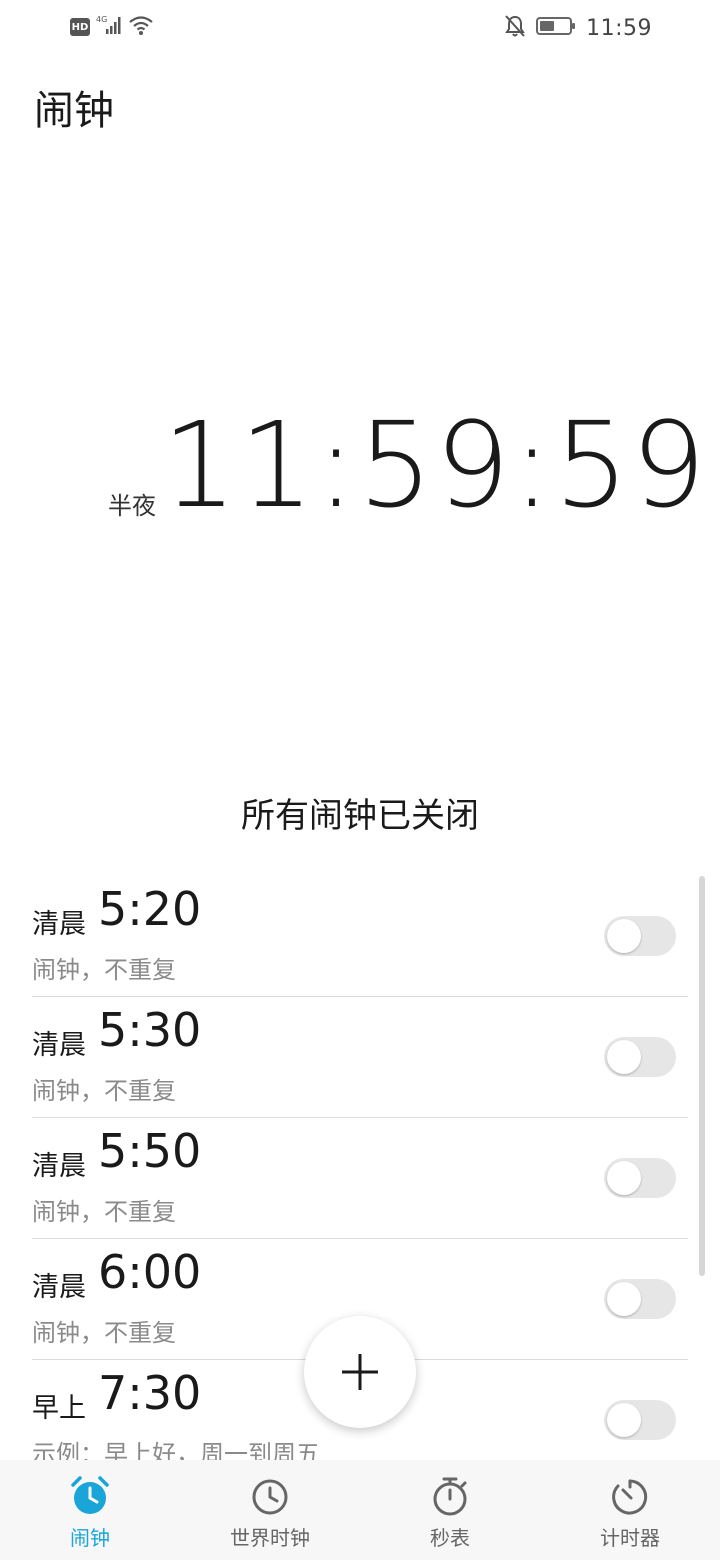  What do you see at coordinates (360, 1178) in the screenshot?
I see `alarm-item: 清晨 5:50 闹钟，不重复` at bounding box center [360, 1178].